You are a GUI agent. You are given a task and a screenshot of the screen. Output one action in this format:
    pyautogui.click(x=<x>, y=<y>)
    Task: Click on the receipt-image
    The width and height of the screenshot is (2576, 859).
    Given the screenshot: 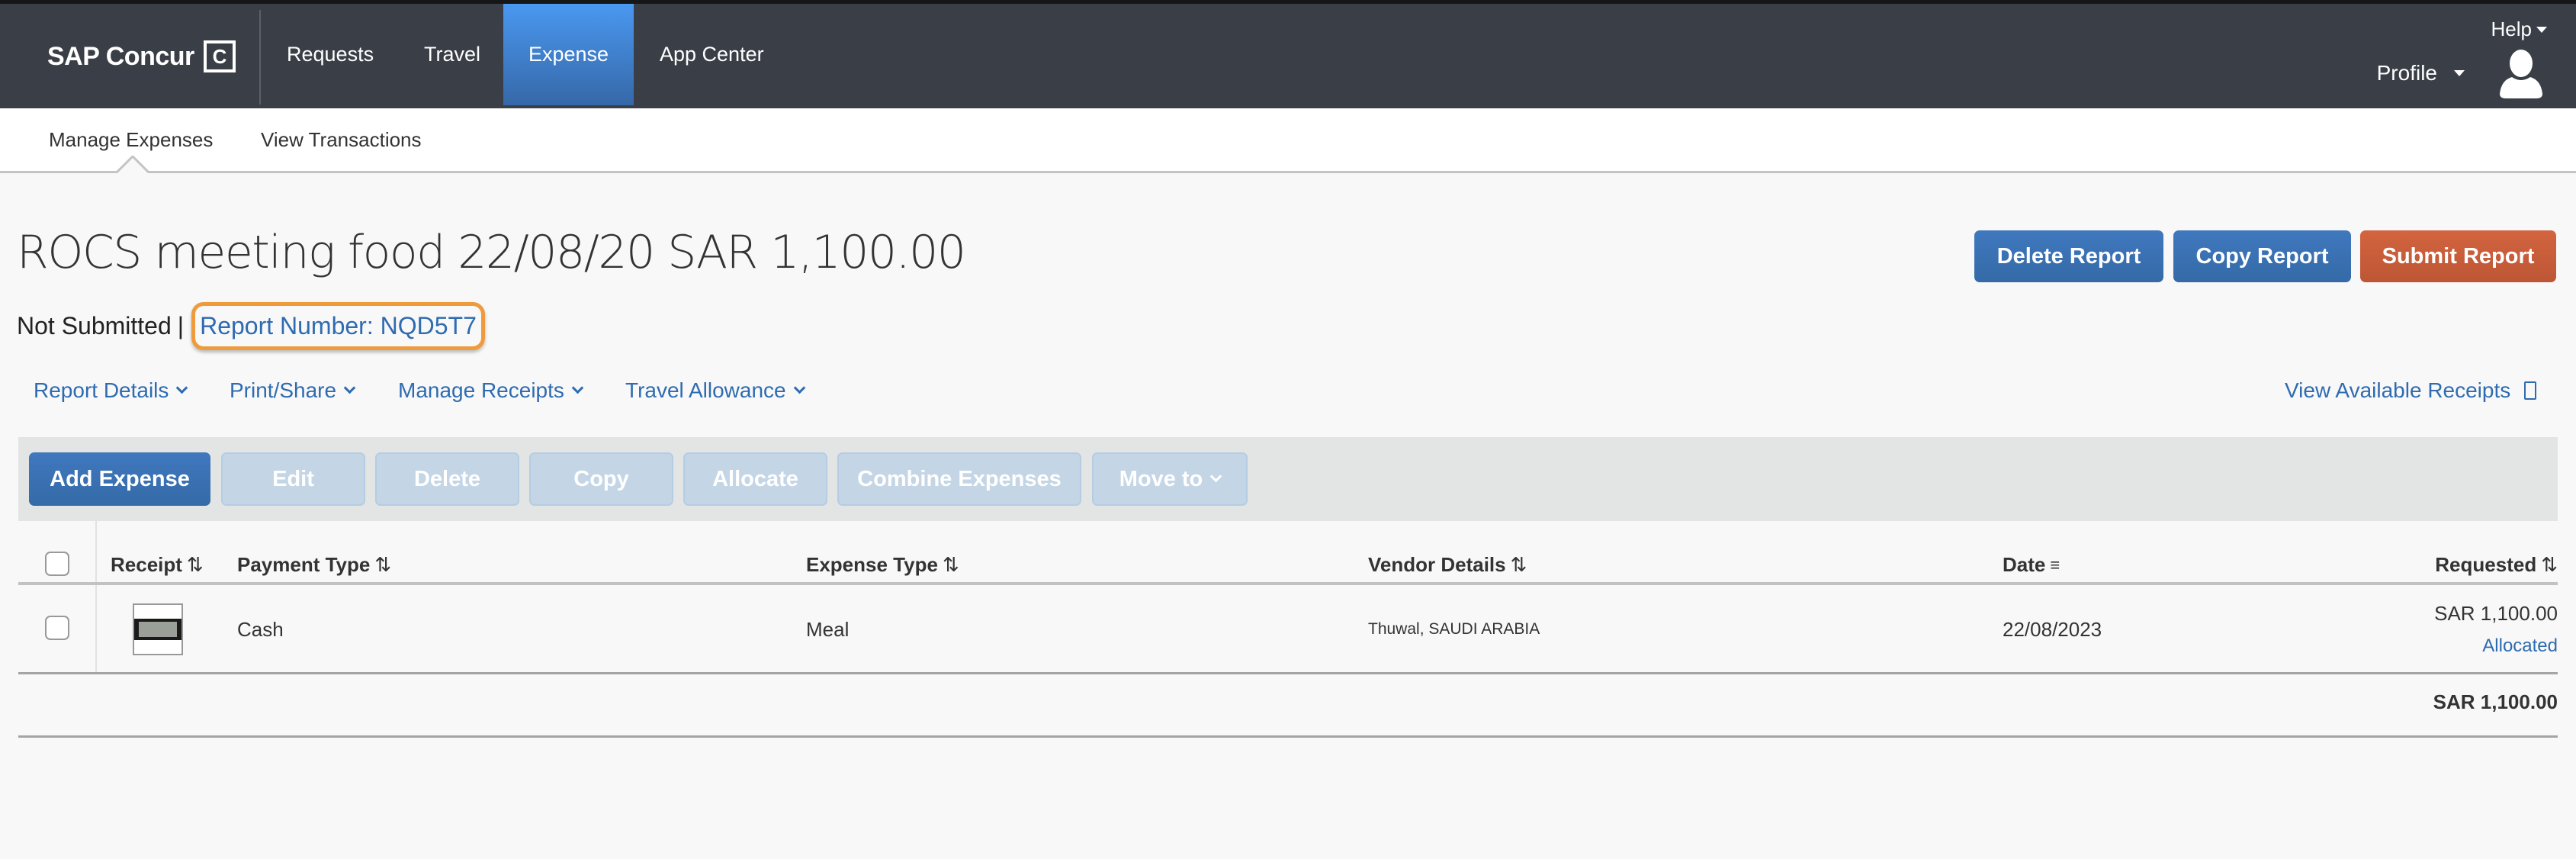 What is the action you would take?
    pyautogui.click(x=157, y=629)
    